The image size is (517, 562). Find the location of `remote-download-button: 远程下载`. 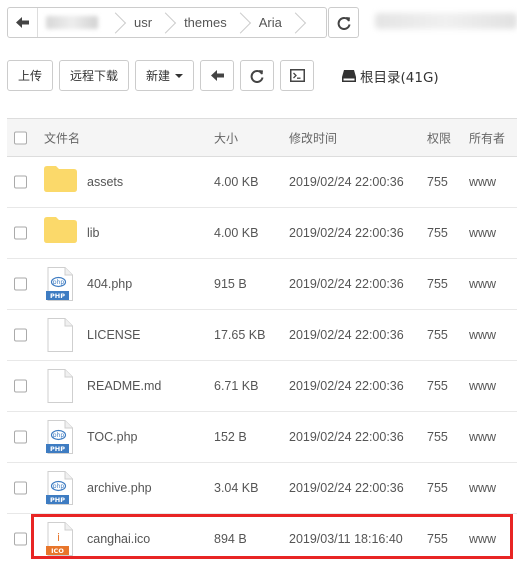

remote-download-button: 远程下载 is located at coordinates (94, 75).